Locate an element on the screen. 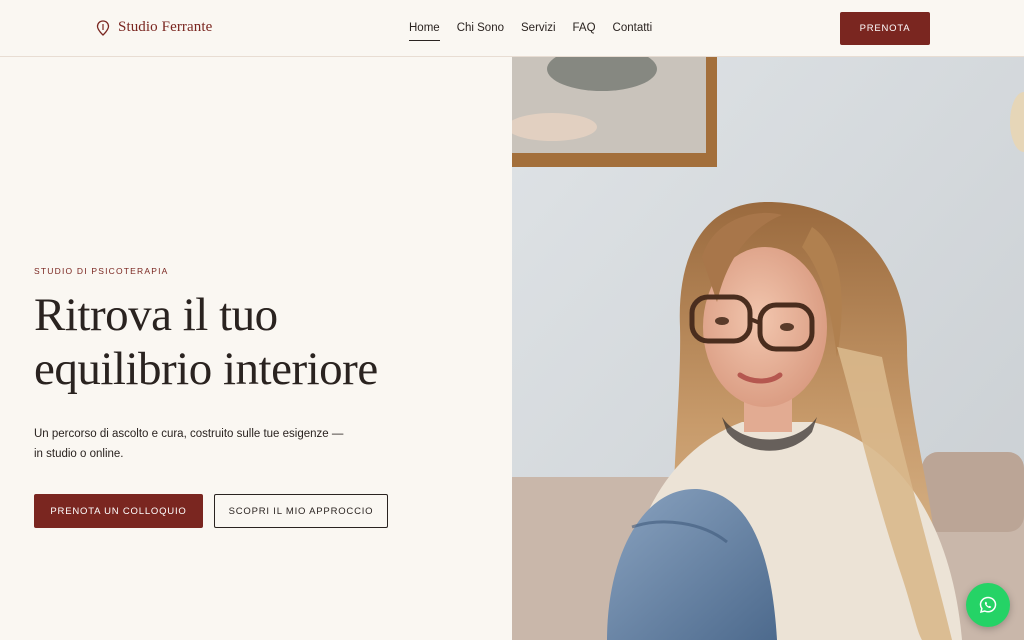 This screenshot has width=1024, height=640. brand-name: Studio Ferrante is located at coordinates (165, 27).